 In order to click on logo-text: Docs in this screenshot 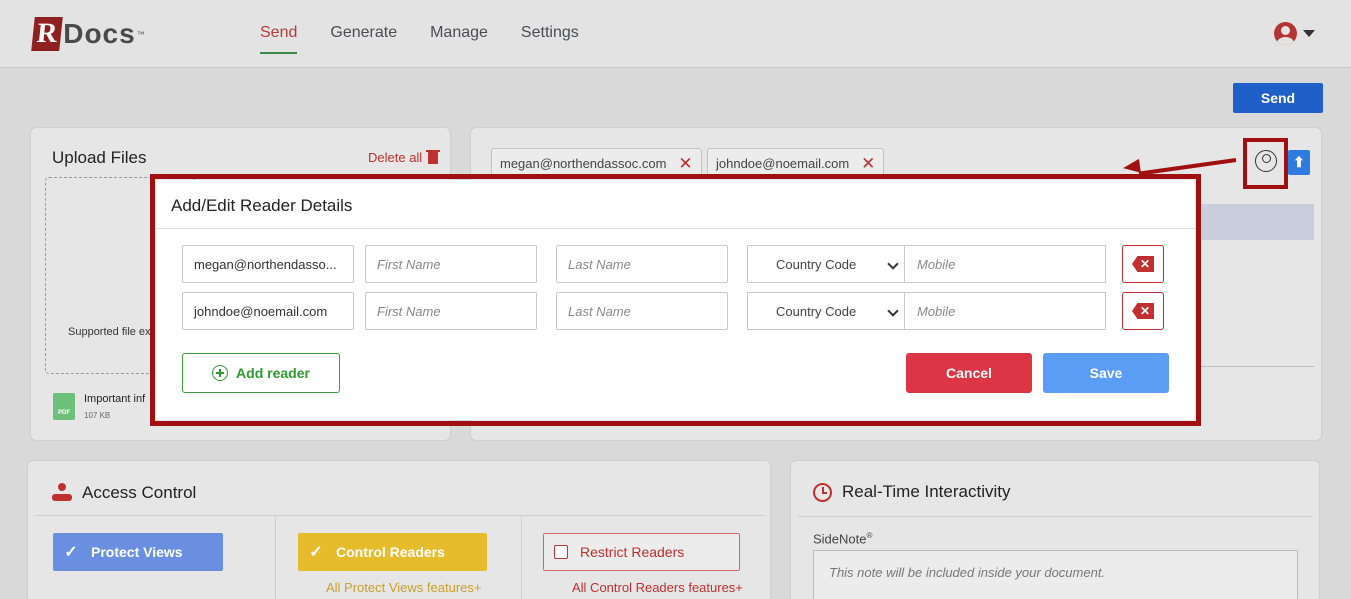, I will do `click(99, 33)`.